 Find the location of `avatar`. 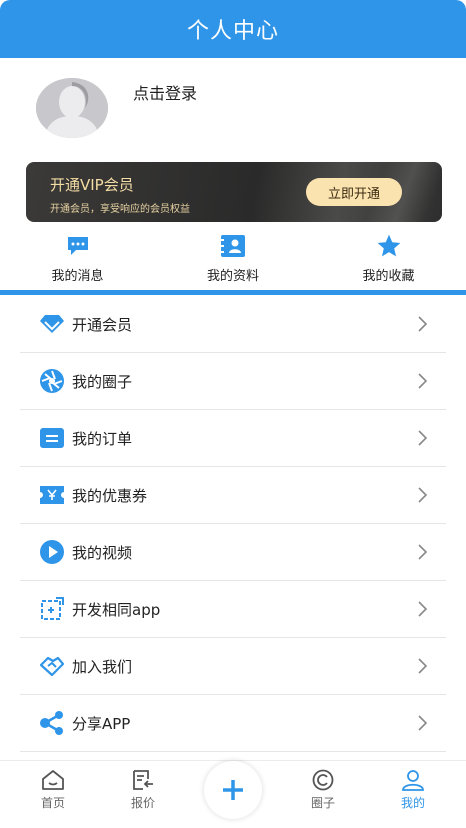

avatar is located at coordinates (72, 108).